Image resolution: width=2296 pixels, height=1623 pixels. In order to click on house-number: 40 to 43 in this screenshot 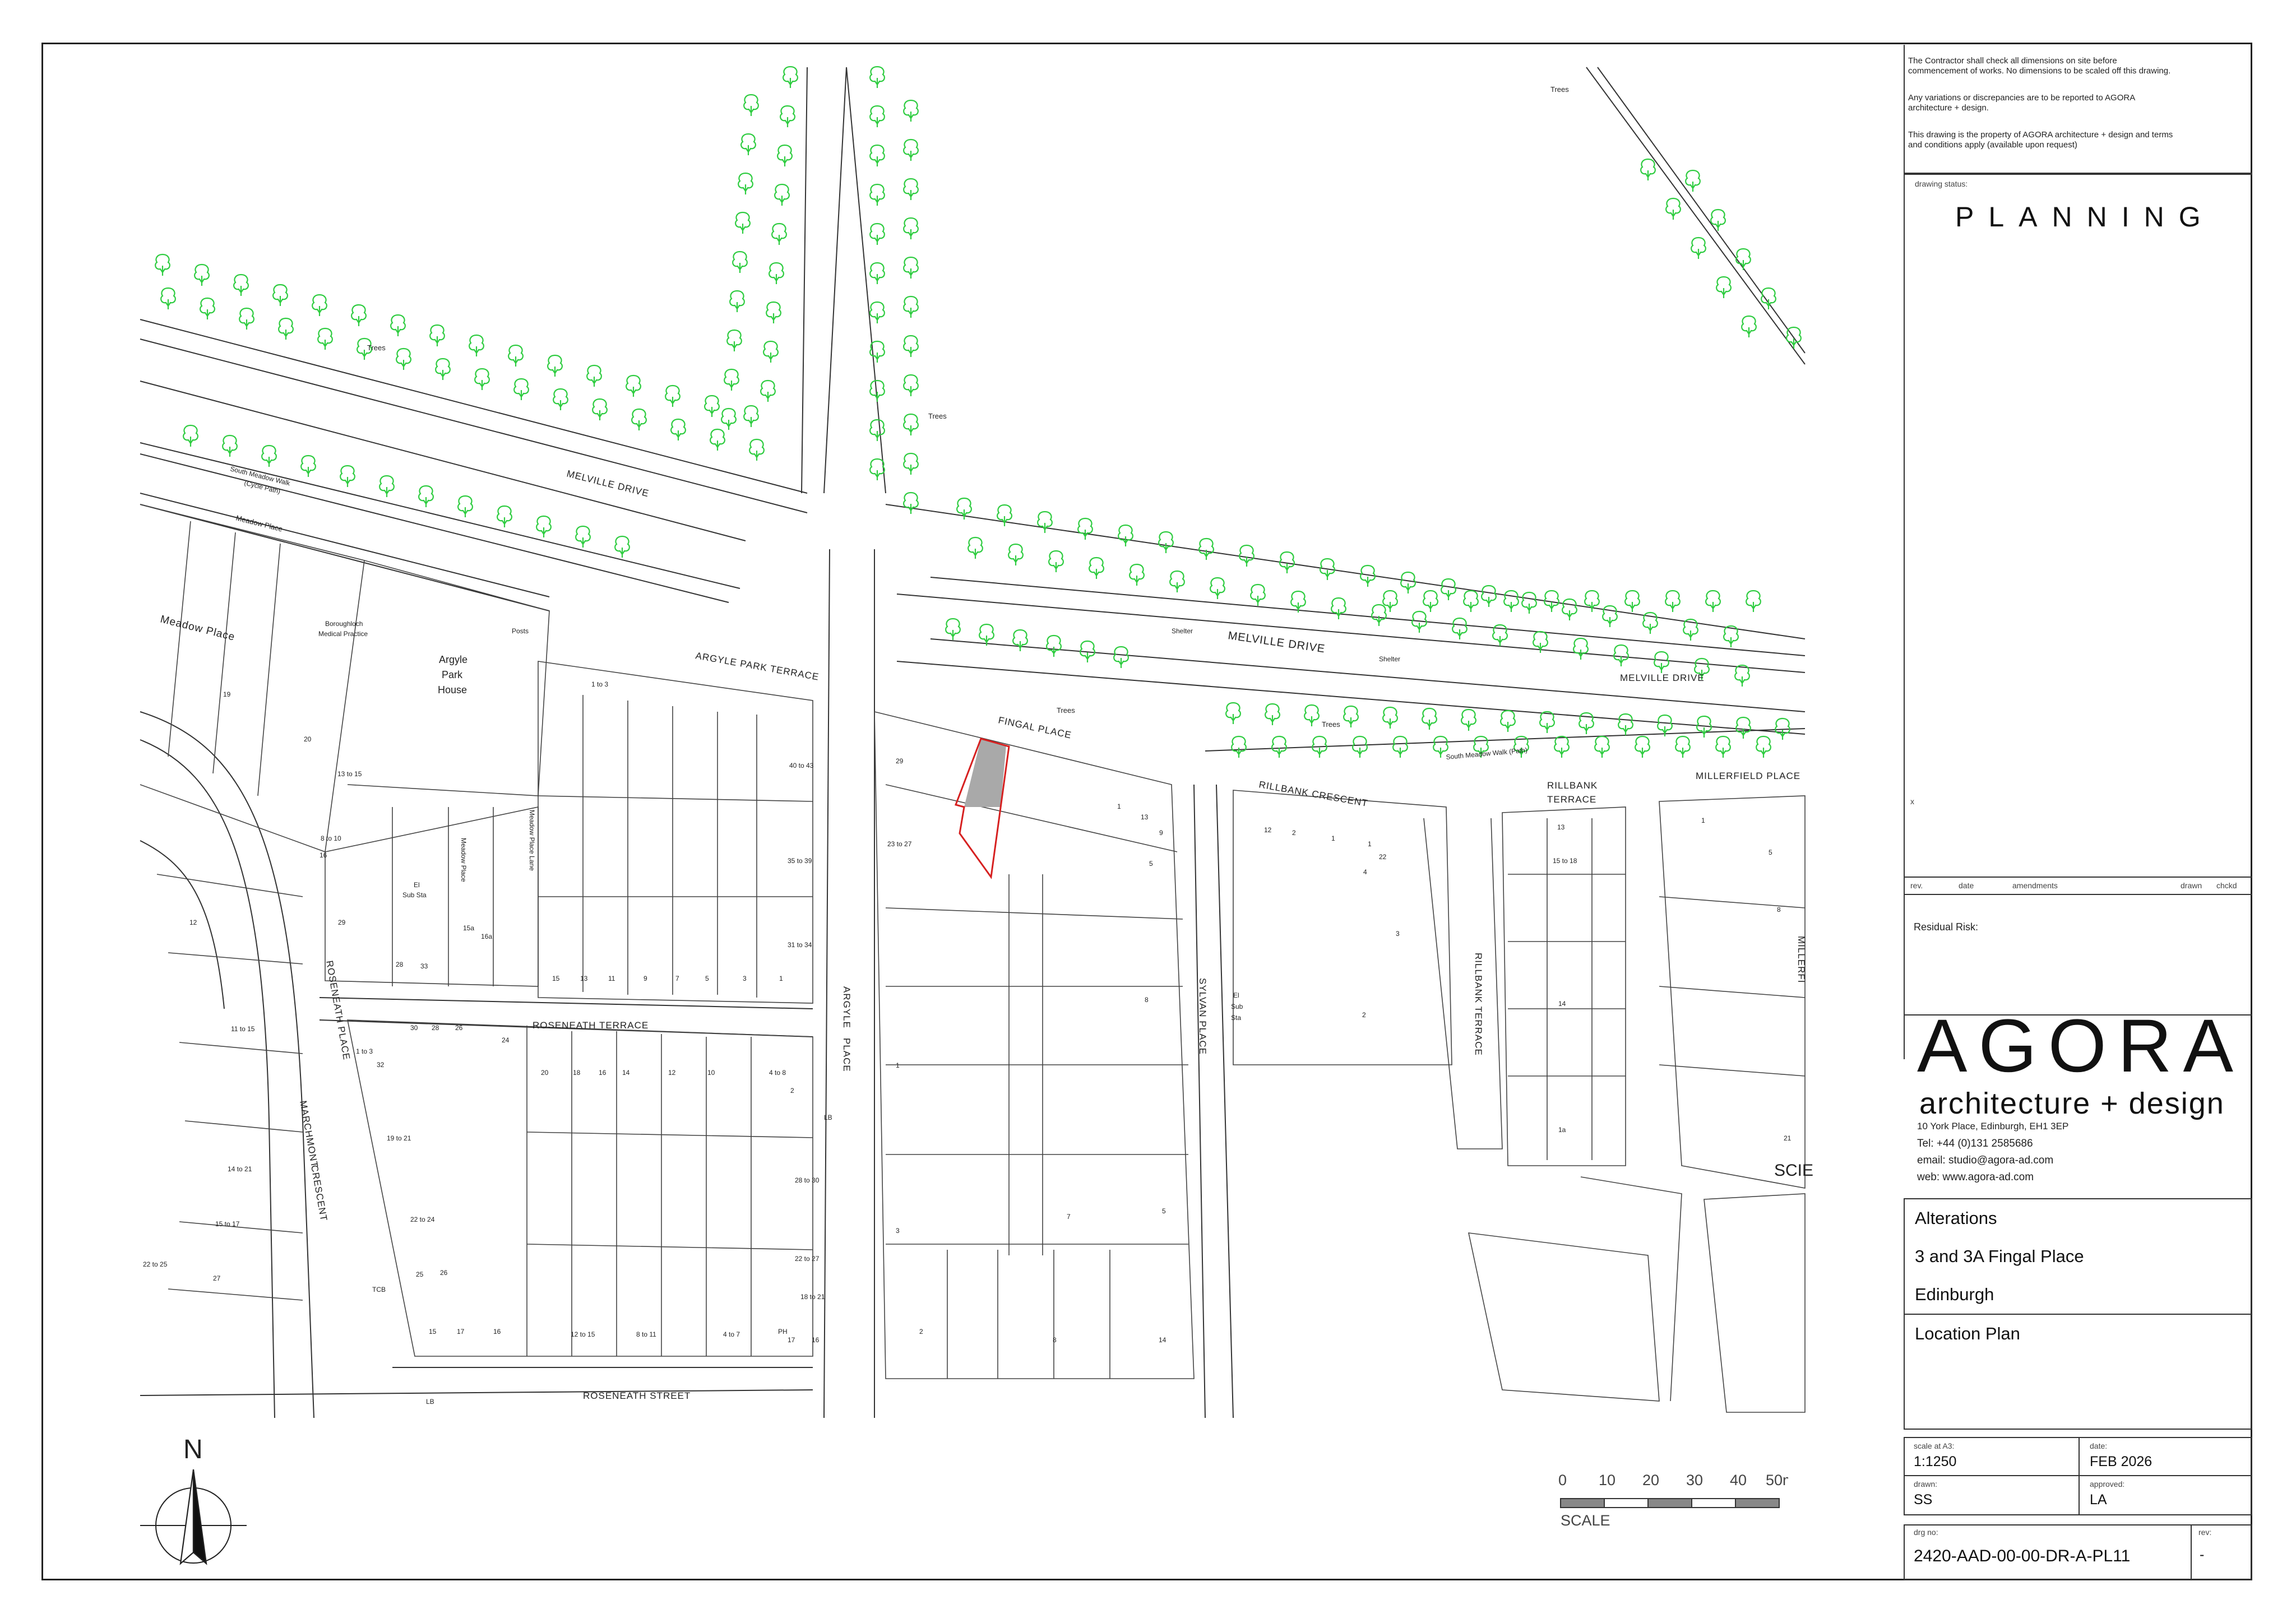, I will do `click(801, 765)`.